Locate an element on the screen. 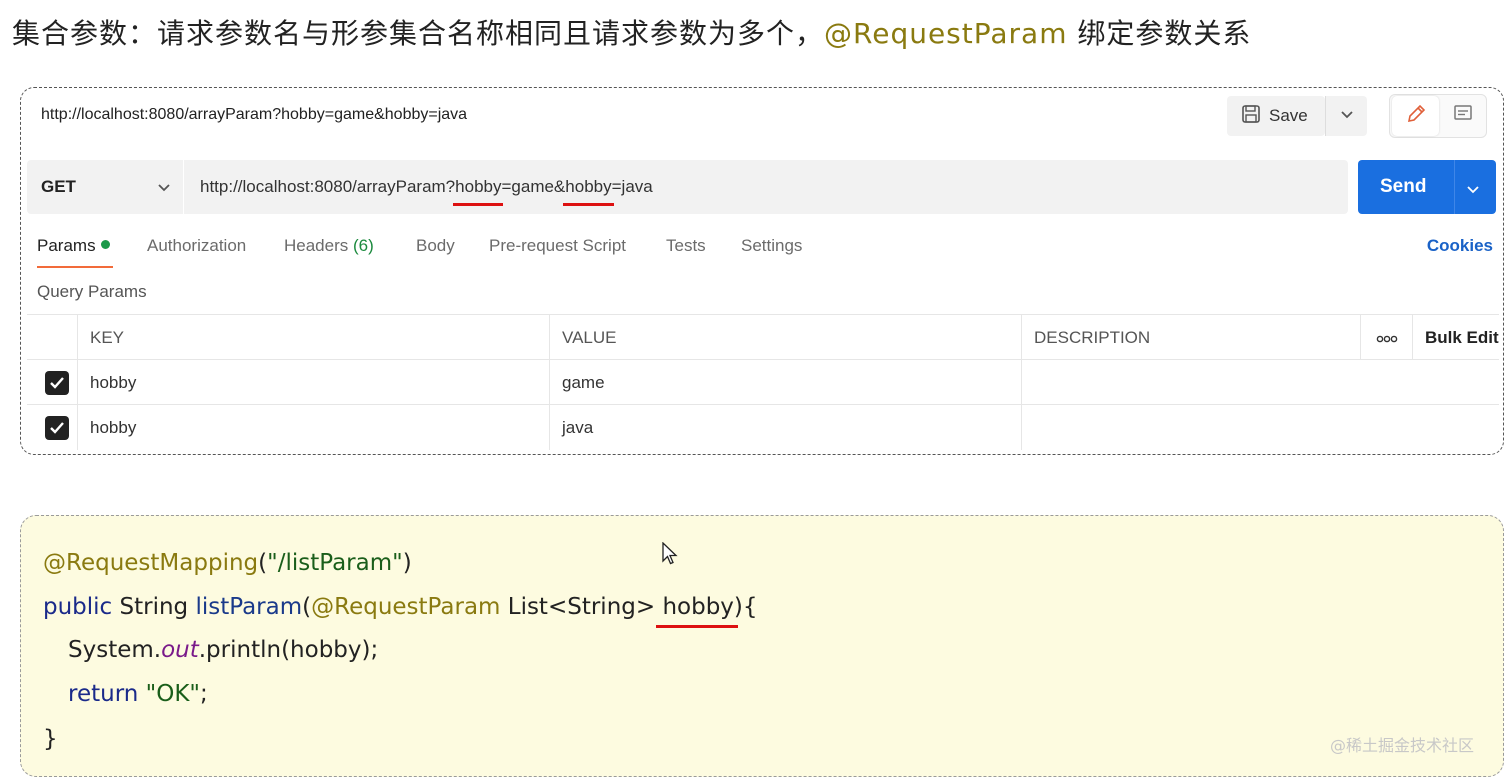  send-divider is located at coordinates (1454, 187).